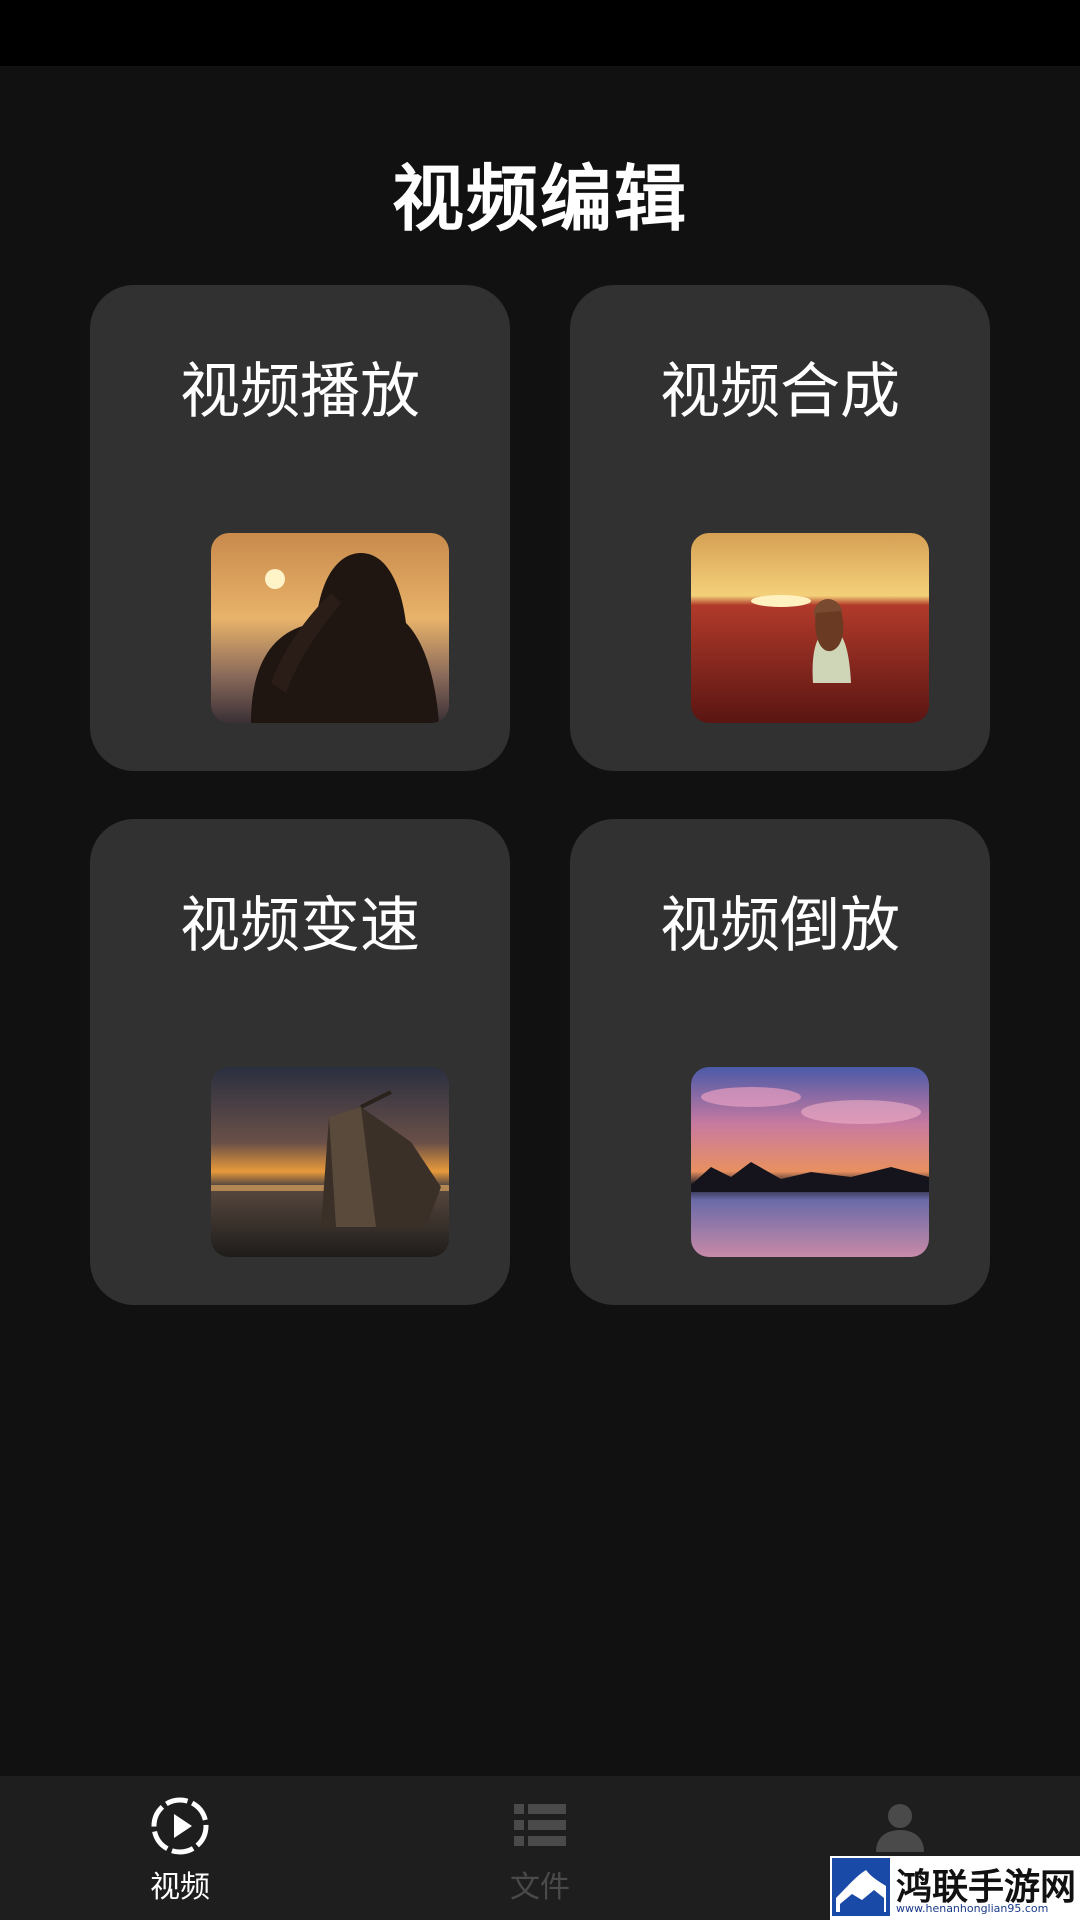  Describe the element at coordinates (810, 628) in the screenshot. I see `girl-flower-field-photo` at that location.